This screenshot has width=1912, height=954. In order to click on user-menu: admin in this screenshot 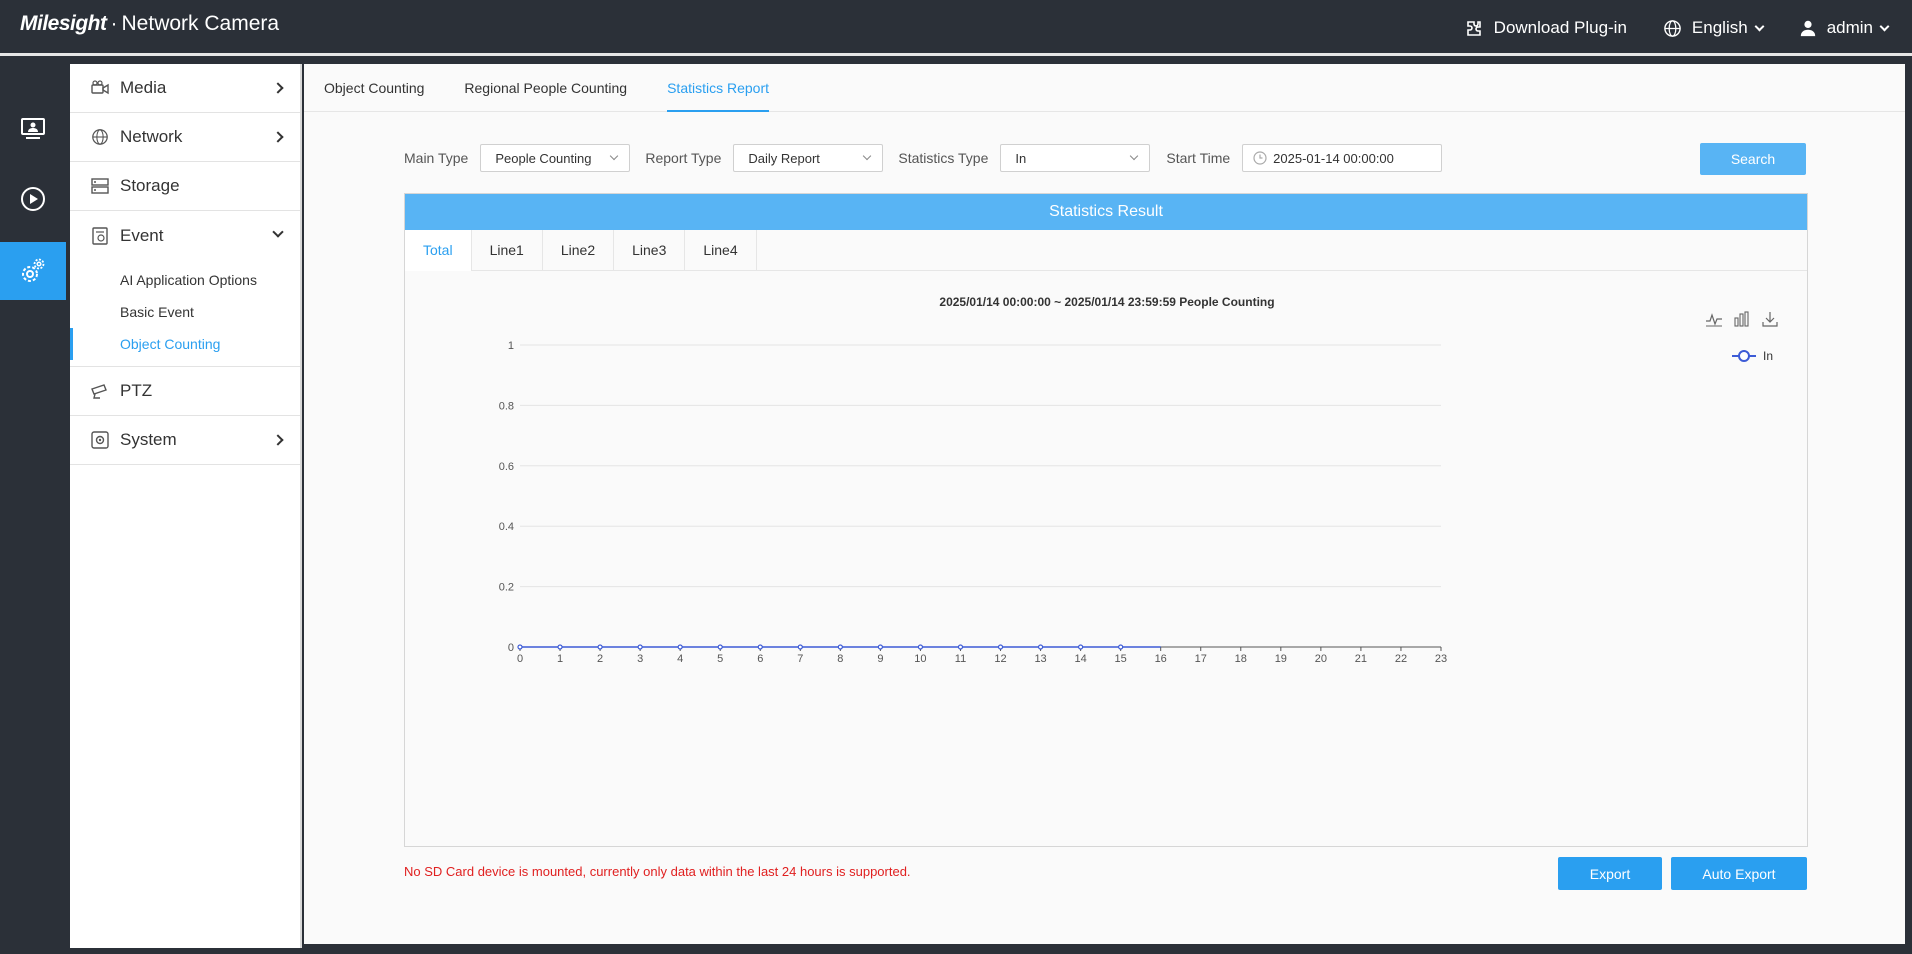, I will do `click(1844, 28)`.